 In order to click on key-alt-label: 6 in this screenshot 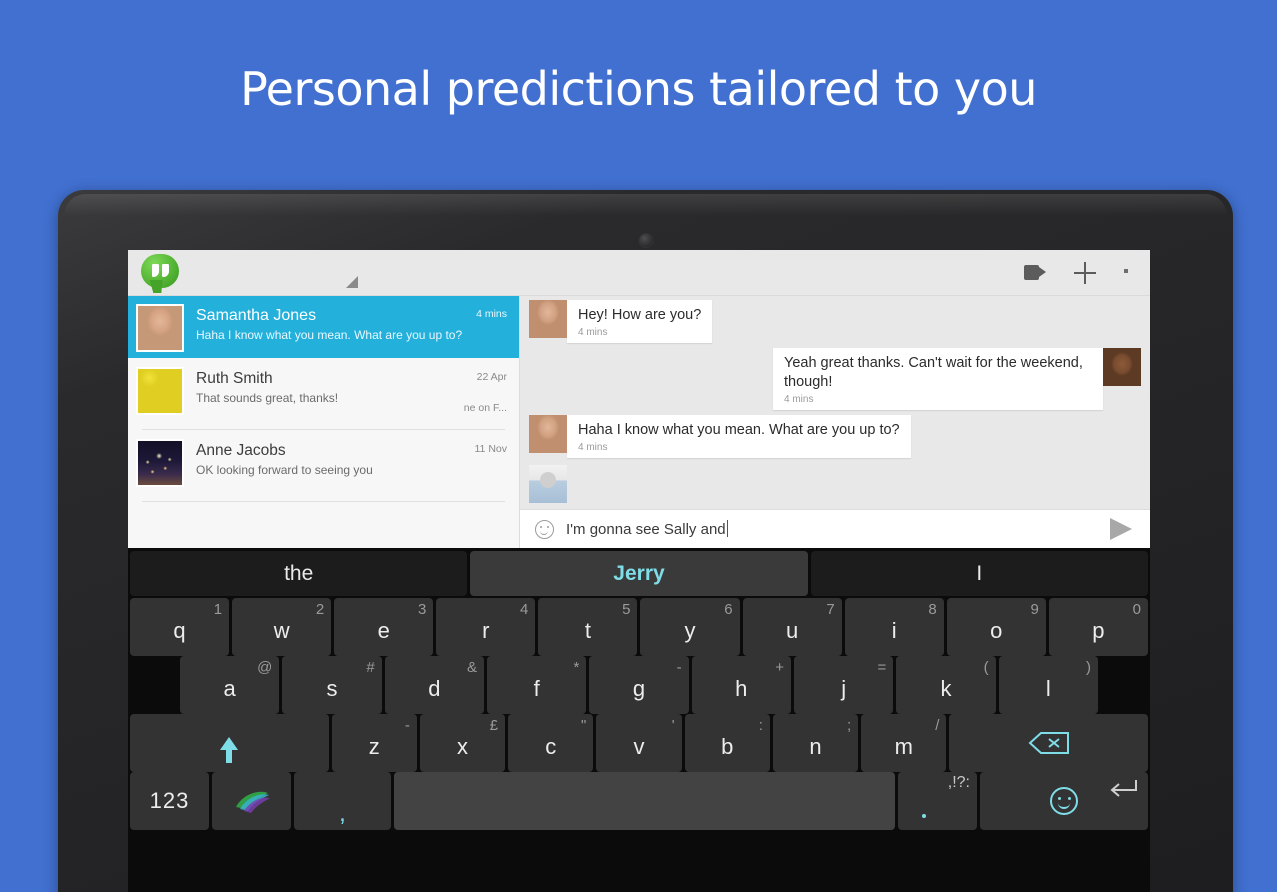, I will do `click(728, 609)`.